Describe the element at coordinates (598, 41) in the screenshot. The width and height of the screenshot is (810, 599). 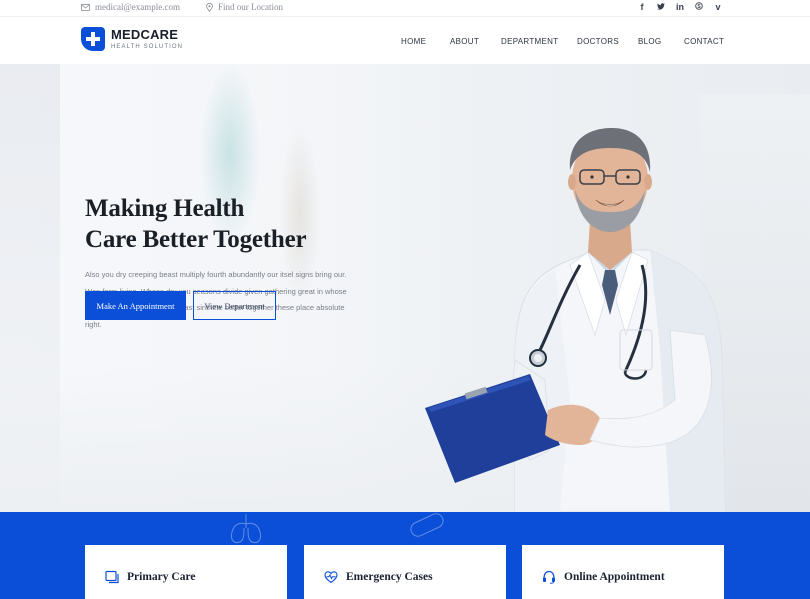
I see `nav-doctors: DOCTORS` at that location.